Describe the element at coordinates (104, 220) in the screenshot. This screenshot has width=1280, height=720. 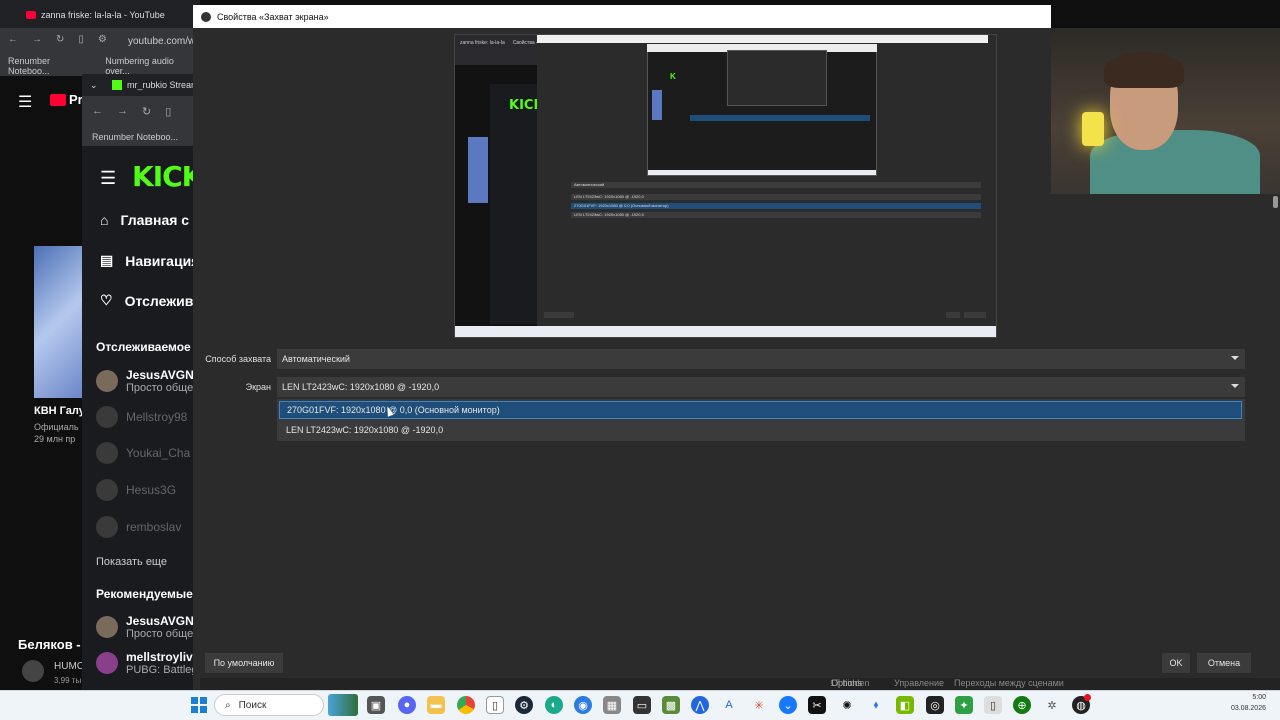
I see `home-icon: ⌂` at that location.